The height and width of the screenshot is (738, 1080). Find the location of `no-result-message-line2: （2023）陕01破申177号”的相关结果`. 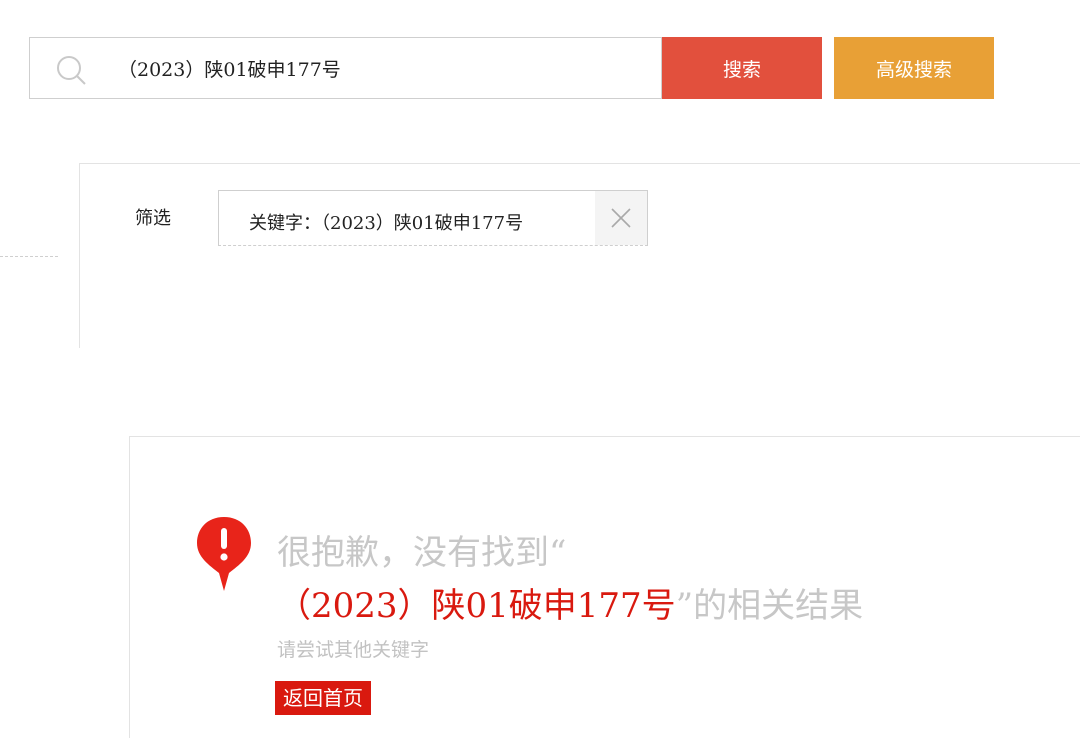

no-result-message-line2: （2023）陕01破申177号”的相关结果 is located at coordinates (570, 602).